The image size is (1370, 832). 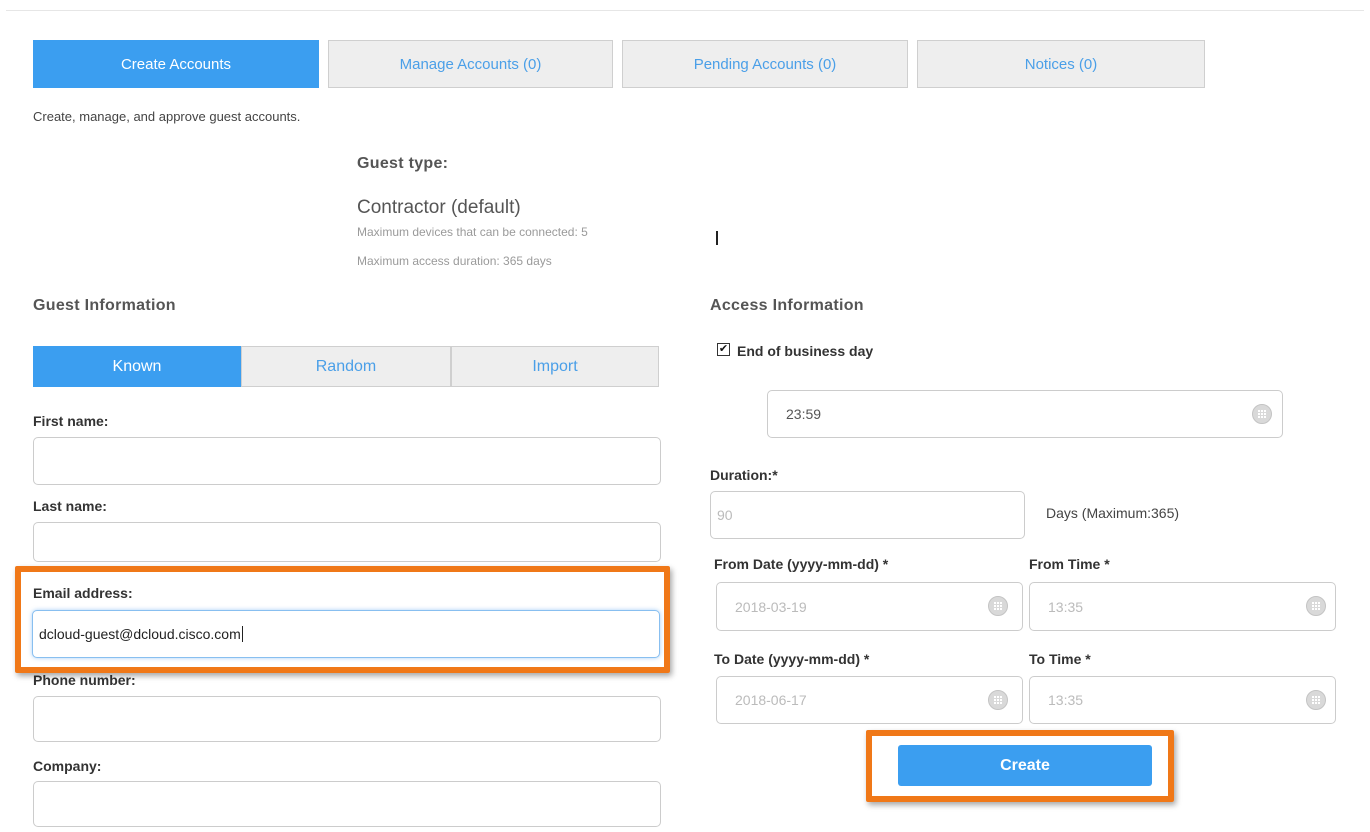 What do you see at coordinates (140, 634) in the screenshot?
I see `email-value: dcloud-guest@dcloud.cisco.com` at bounding box center [140, 634].